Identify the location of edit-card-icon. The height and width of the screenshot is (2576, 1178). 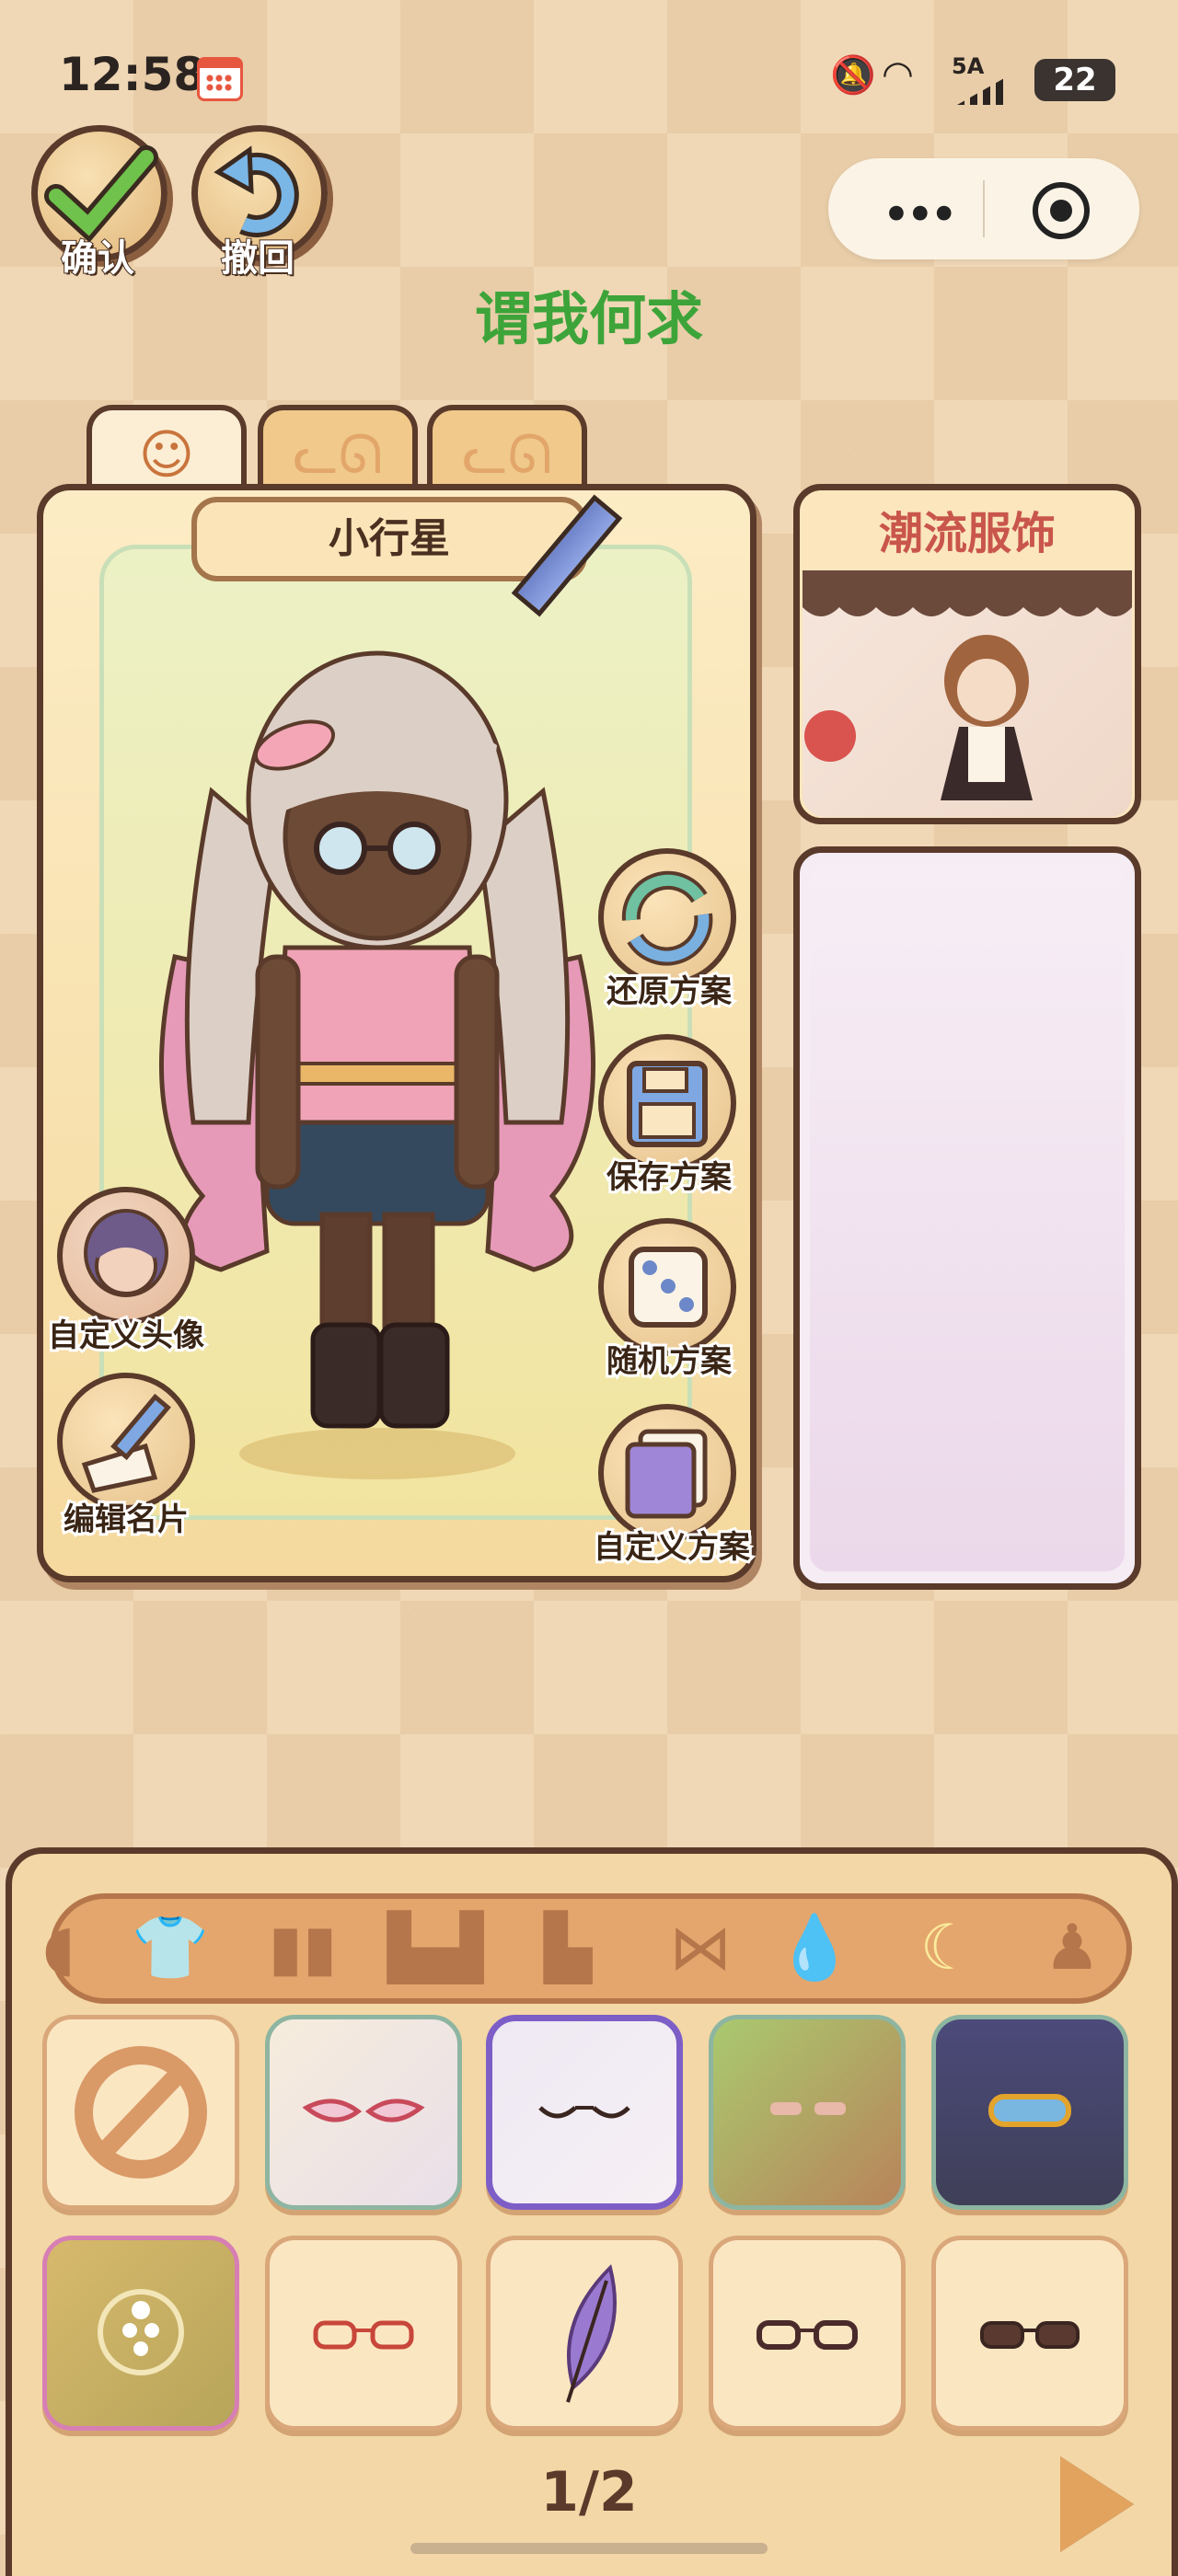
(126, 1443).